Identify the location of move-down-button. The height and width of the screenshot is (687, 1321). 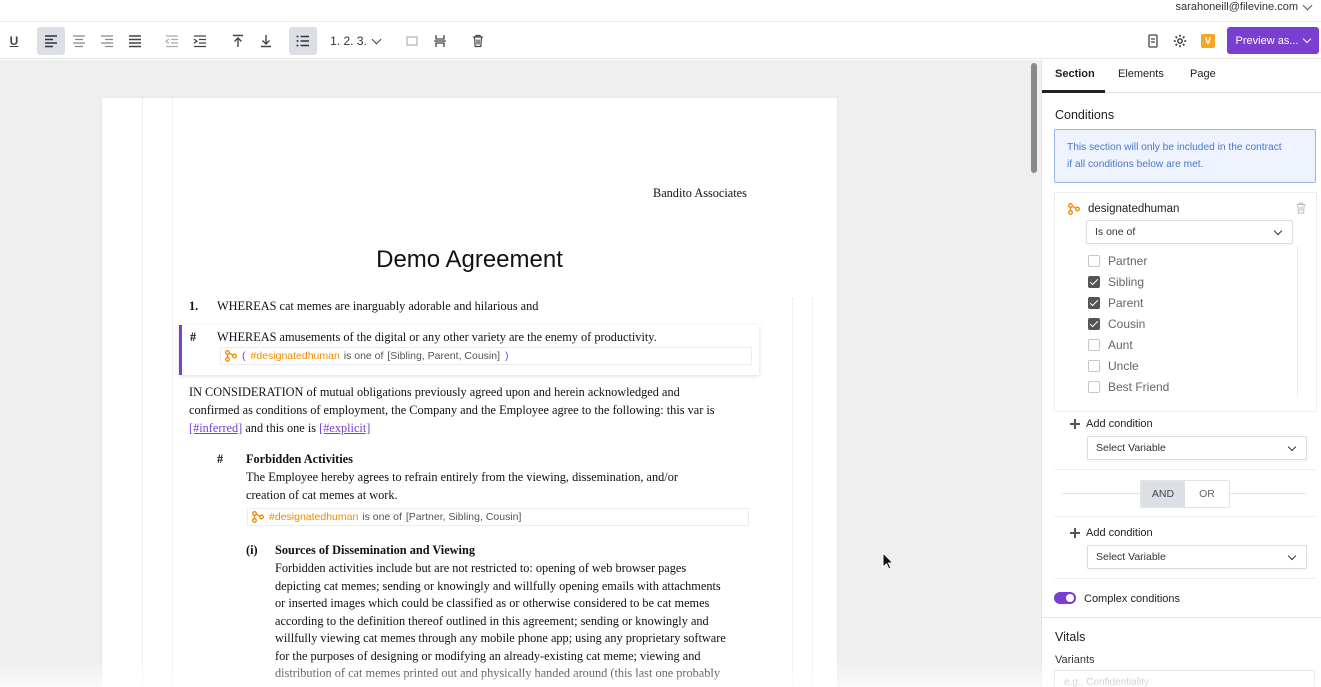
(266, 41).